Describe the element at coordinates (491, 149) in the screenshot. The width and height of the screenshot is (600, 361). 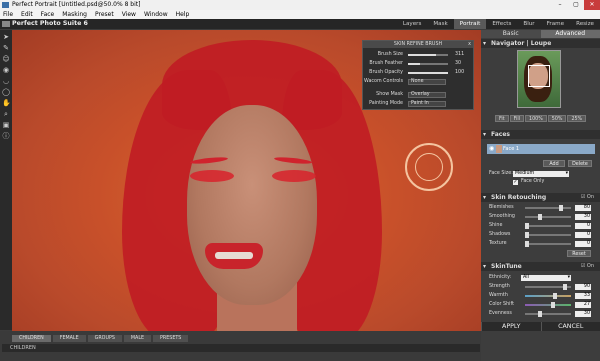
I see `visibility-eye-icon: ◉` at that location.